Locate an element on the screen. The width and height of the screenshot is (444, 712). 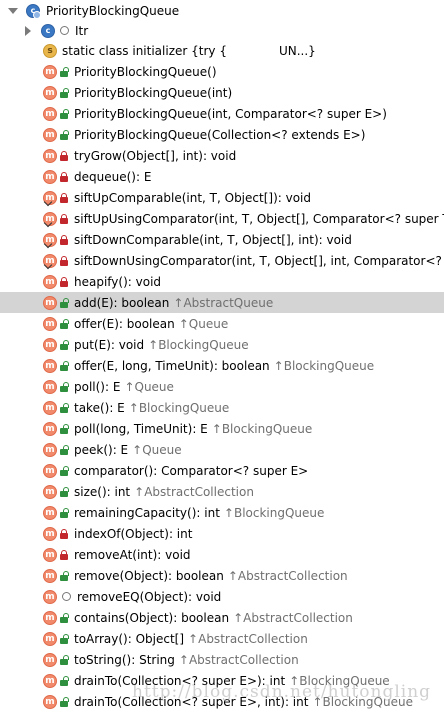
expand-arrow-icon is located at coordinates (28, 30).